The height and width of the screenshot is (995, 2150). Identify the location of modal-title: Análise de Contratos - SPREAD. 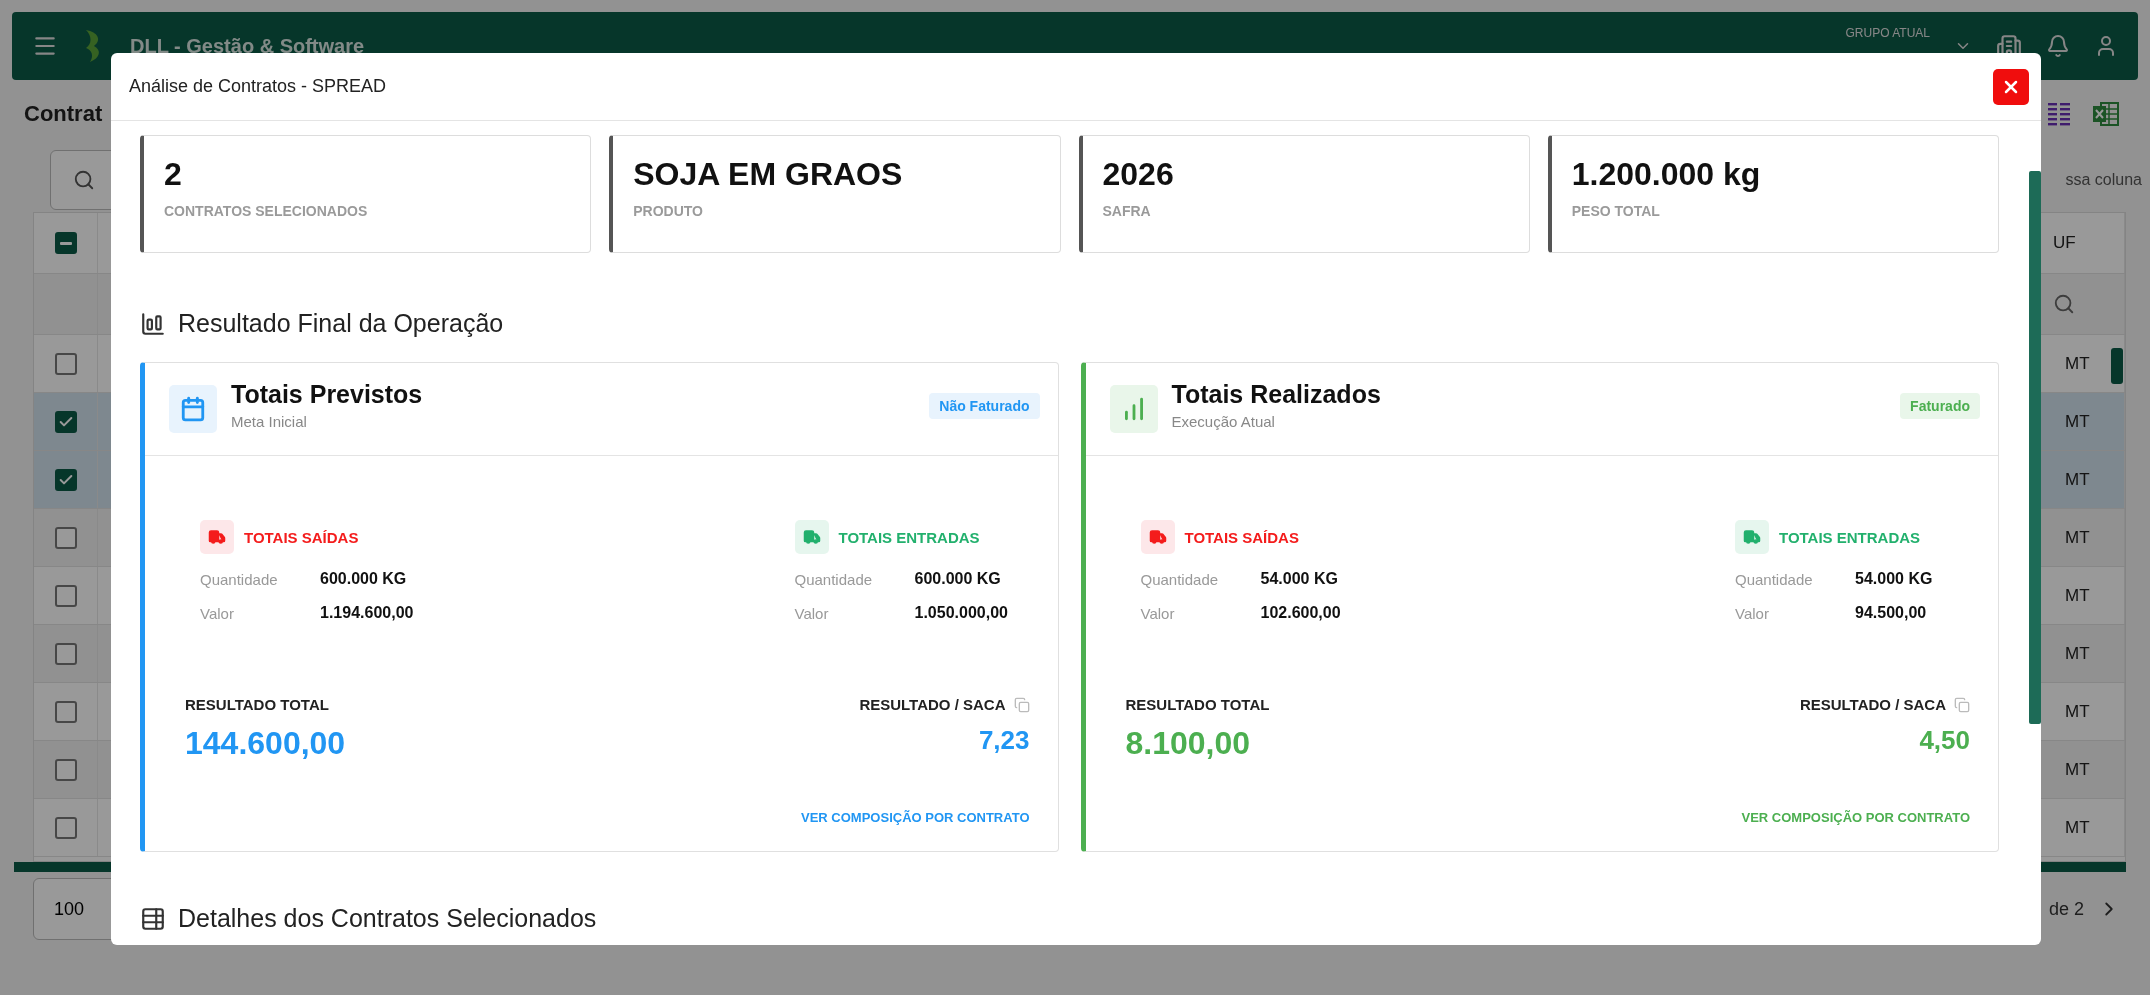
(258, 86).